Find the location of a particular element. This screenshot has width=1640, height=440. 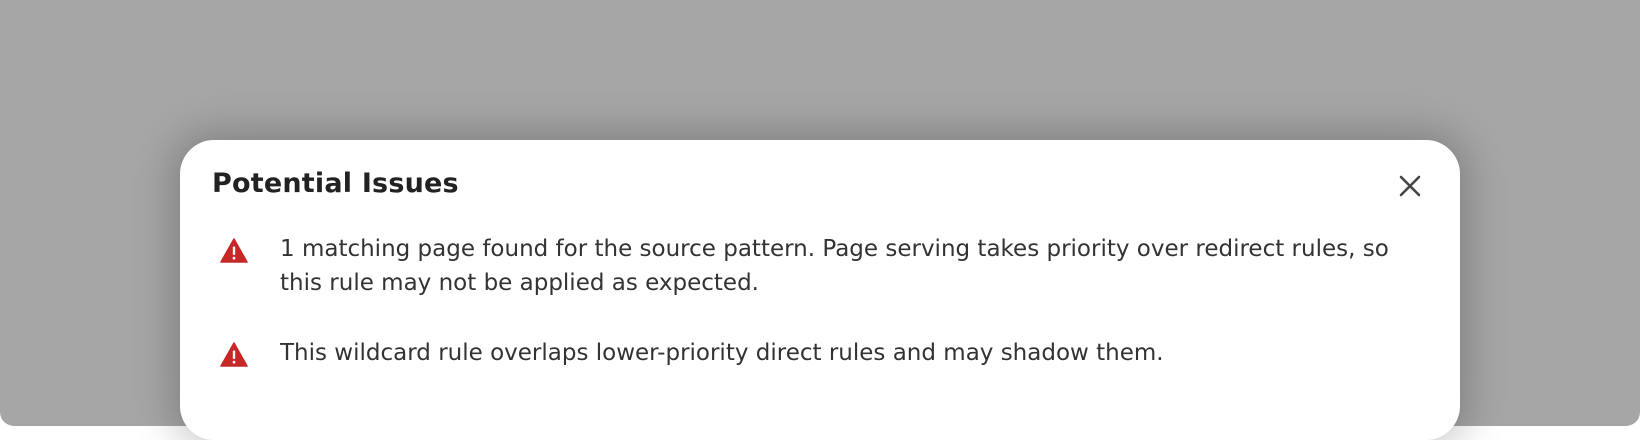

close-icon is located at coordinates (1410, 186).